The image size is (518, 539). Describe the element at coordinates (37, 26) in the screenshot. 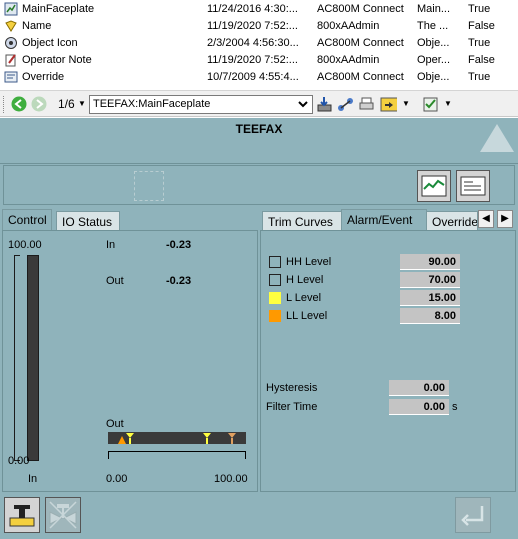

I see `list-item-name: Name` at that location.